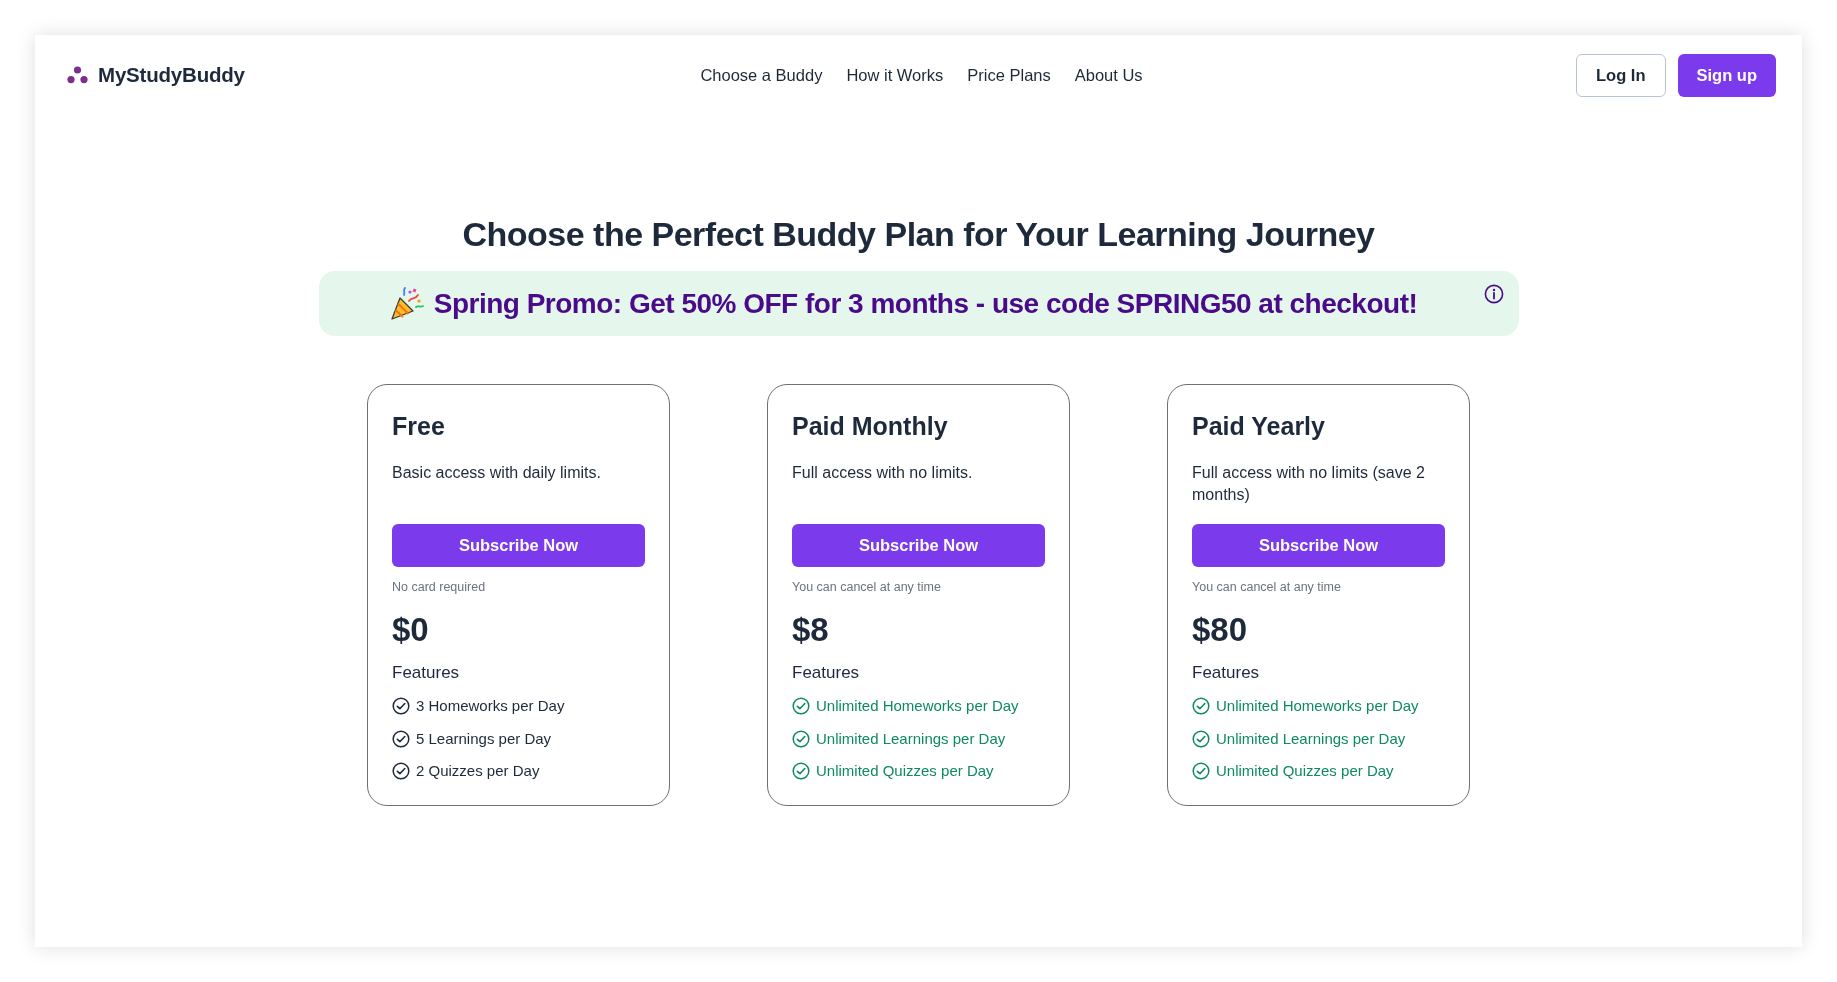 The height and width of the screenshot is (982, 1837). Describe the element at coordinates (1493, 294) in the screenshot. I see `info-icon` at that location.